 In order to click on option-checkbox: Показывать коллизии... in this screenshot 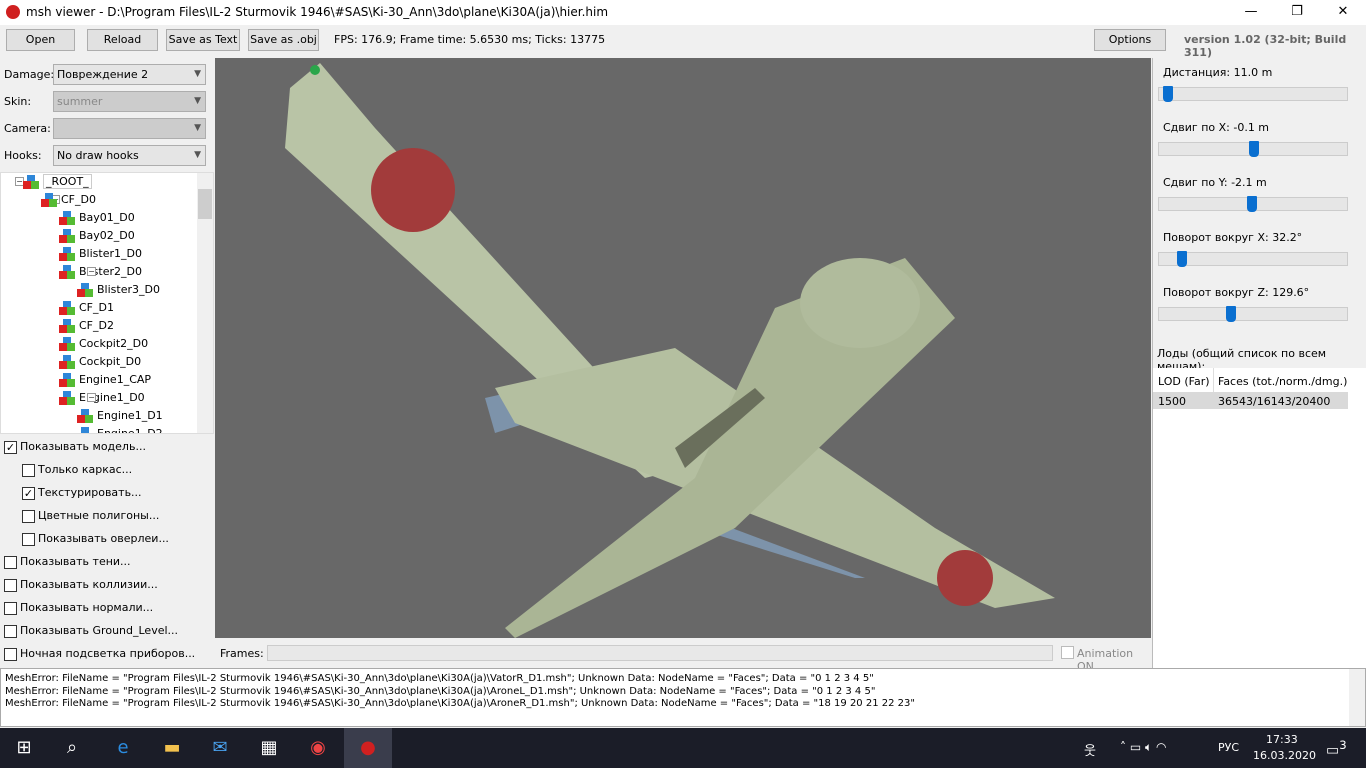, I will do `click(81, 586)`.